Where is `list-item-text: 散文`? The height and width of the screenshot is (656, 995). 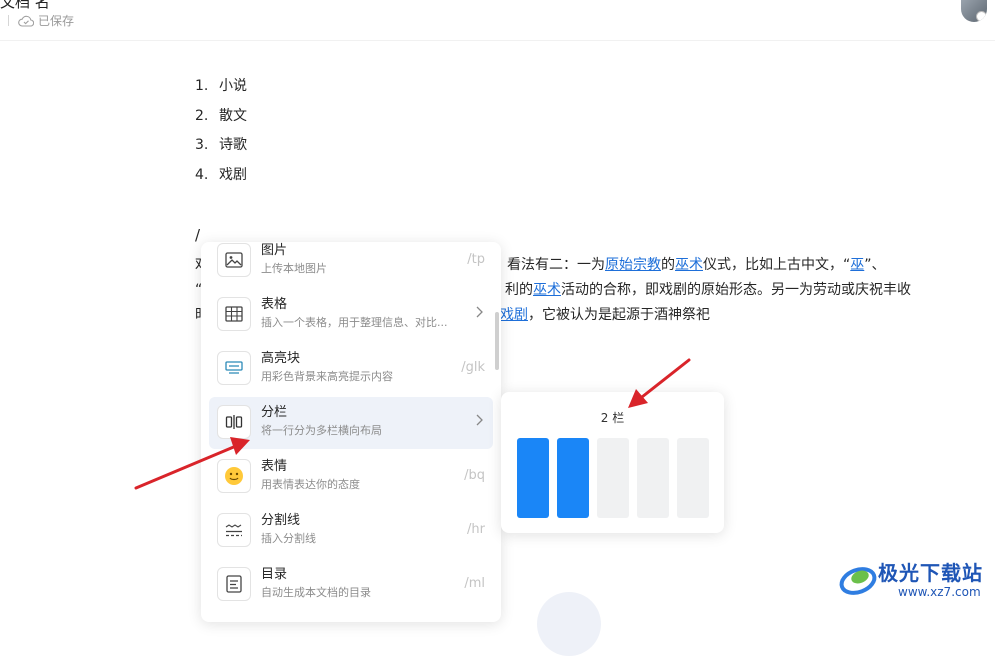
list-item-text: 散文 is located at coordinates (233, 115).